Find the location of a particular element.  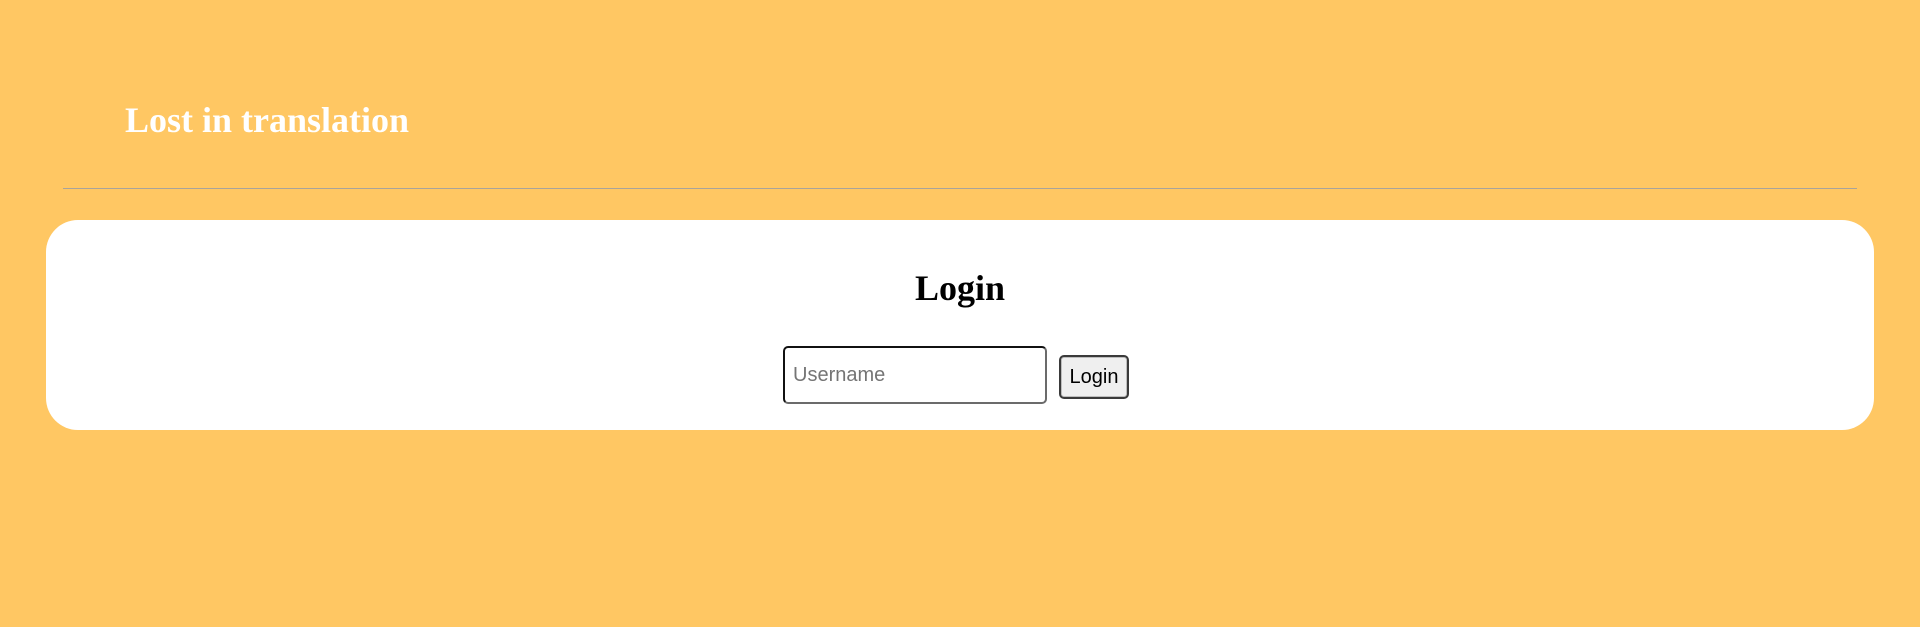

header-divider is located at coordinates (960, 188).